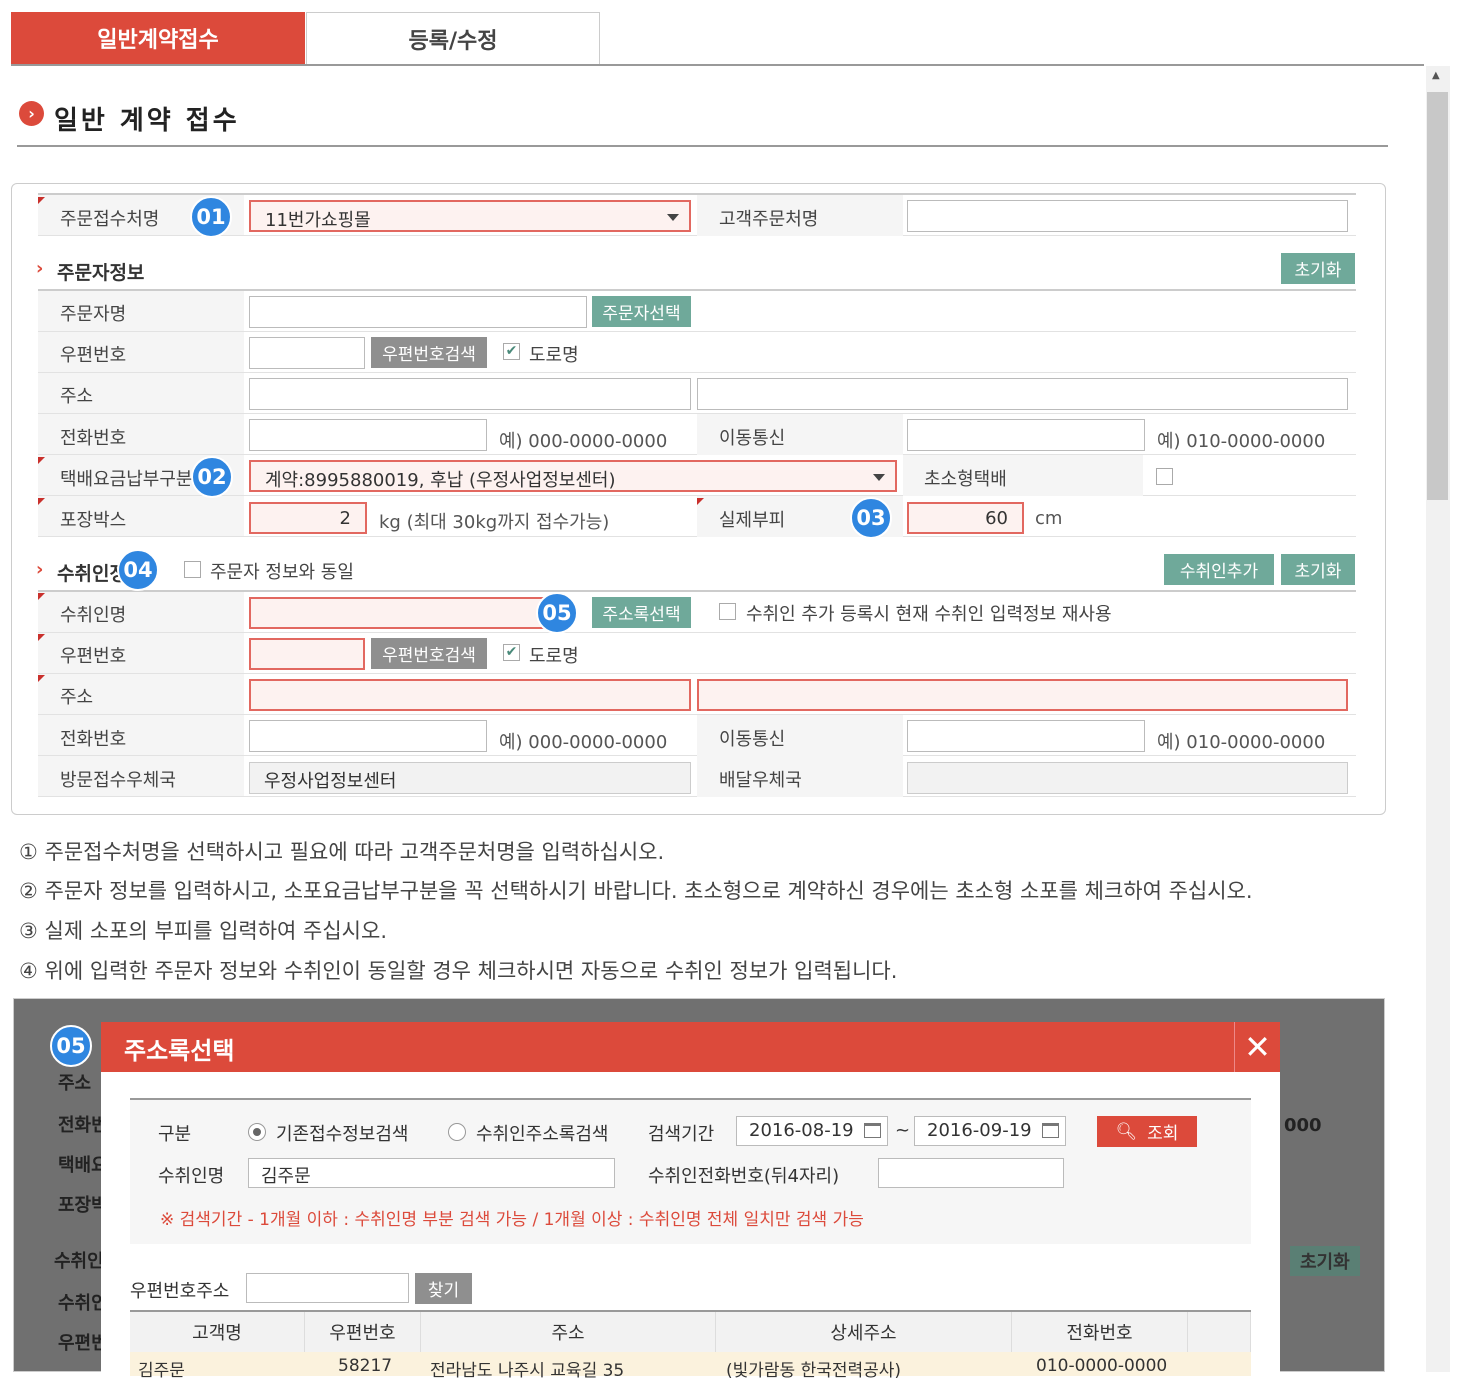 The height and width of the screenshot is (1381, 1466). I want to click on delivery-office-field, so click(1127, 778).